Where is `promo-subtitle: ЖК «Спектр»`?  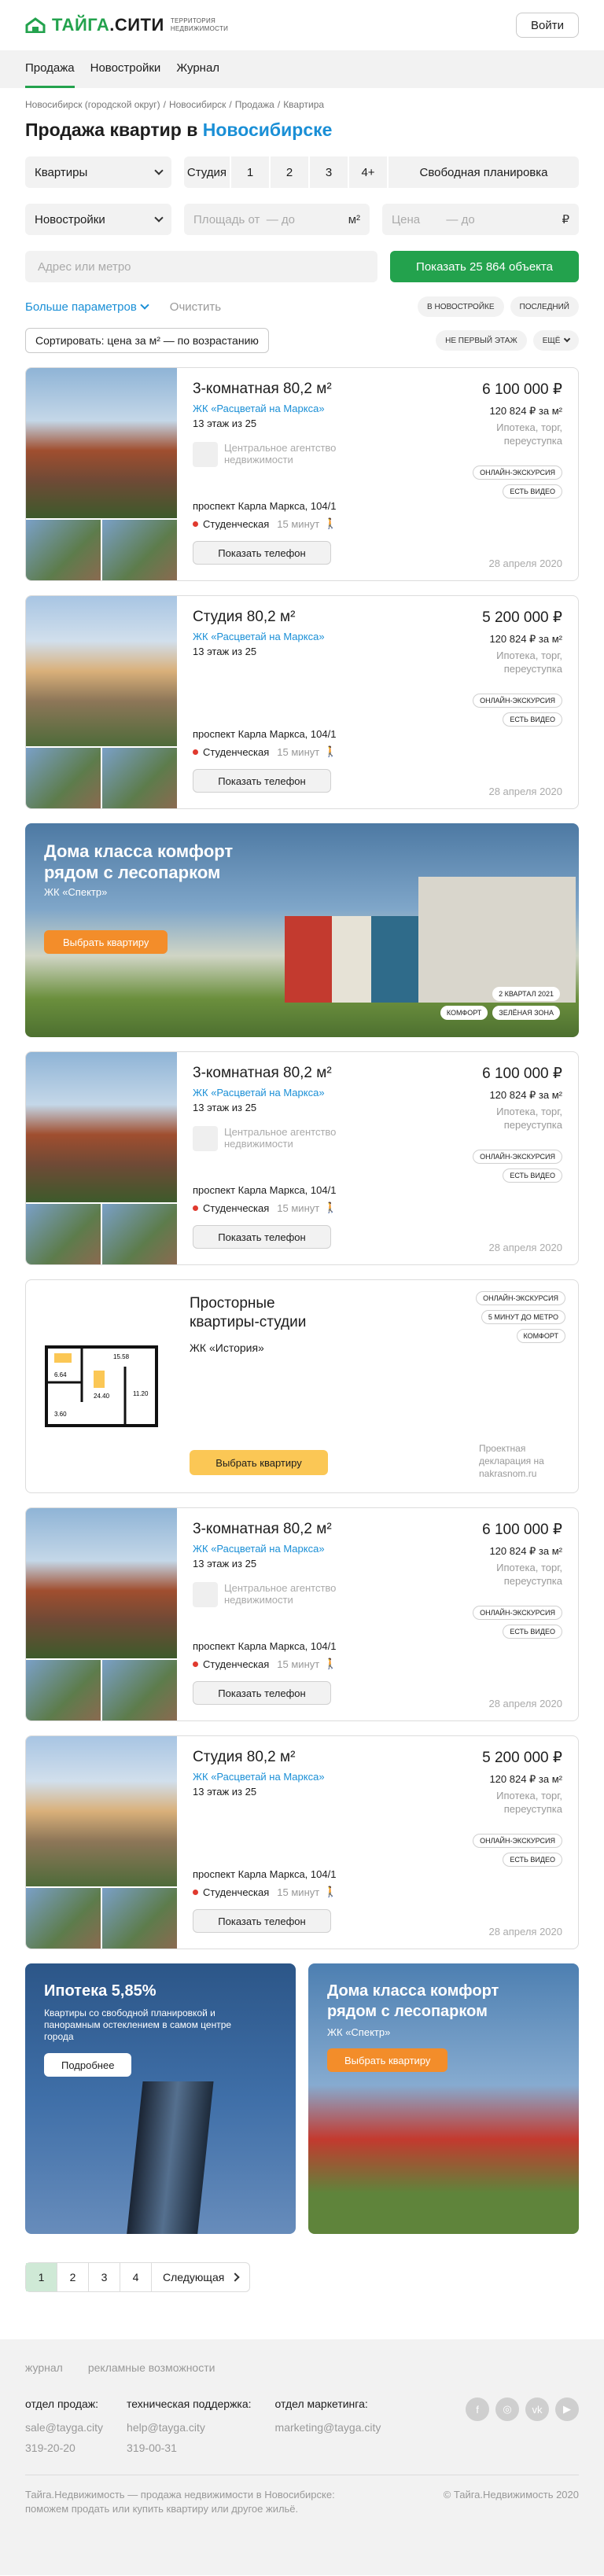 promo-subtitle: ЖК «Спектр» is located at coordinates (359, 2032).